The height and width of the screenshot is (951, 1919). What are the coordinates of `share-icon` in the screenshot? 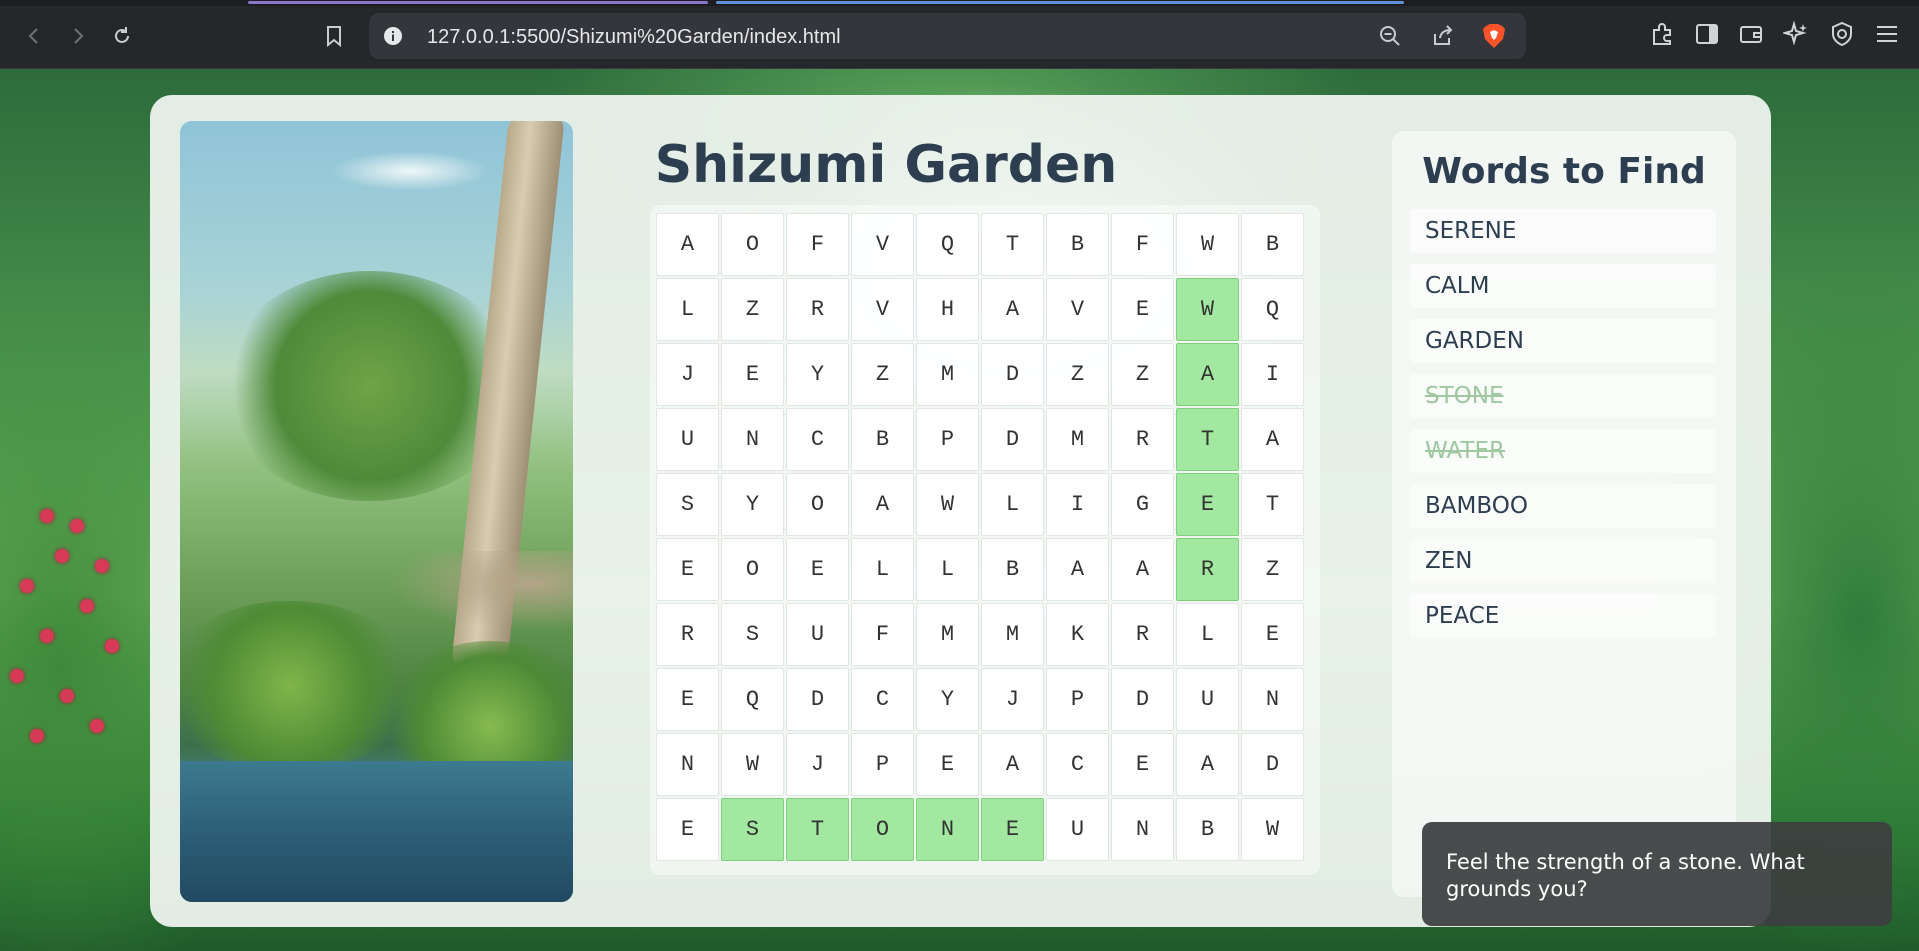 It's located at (1443, 38).